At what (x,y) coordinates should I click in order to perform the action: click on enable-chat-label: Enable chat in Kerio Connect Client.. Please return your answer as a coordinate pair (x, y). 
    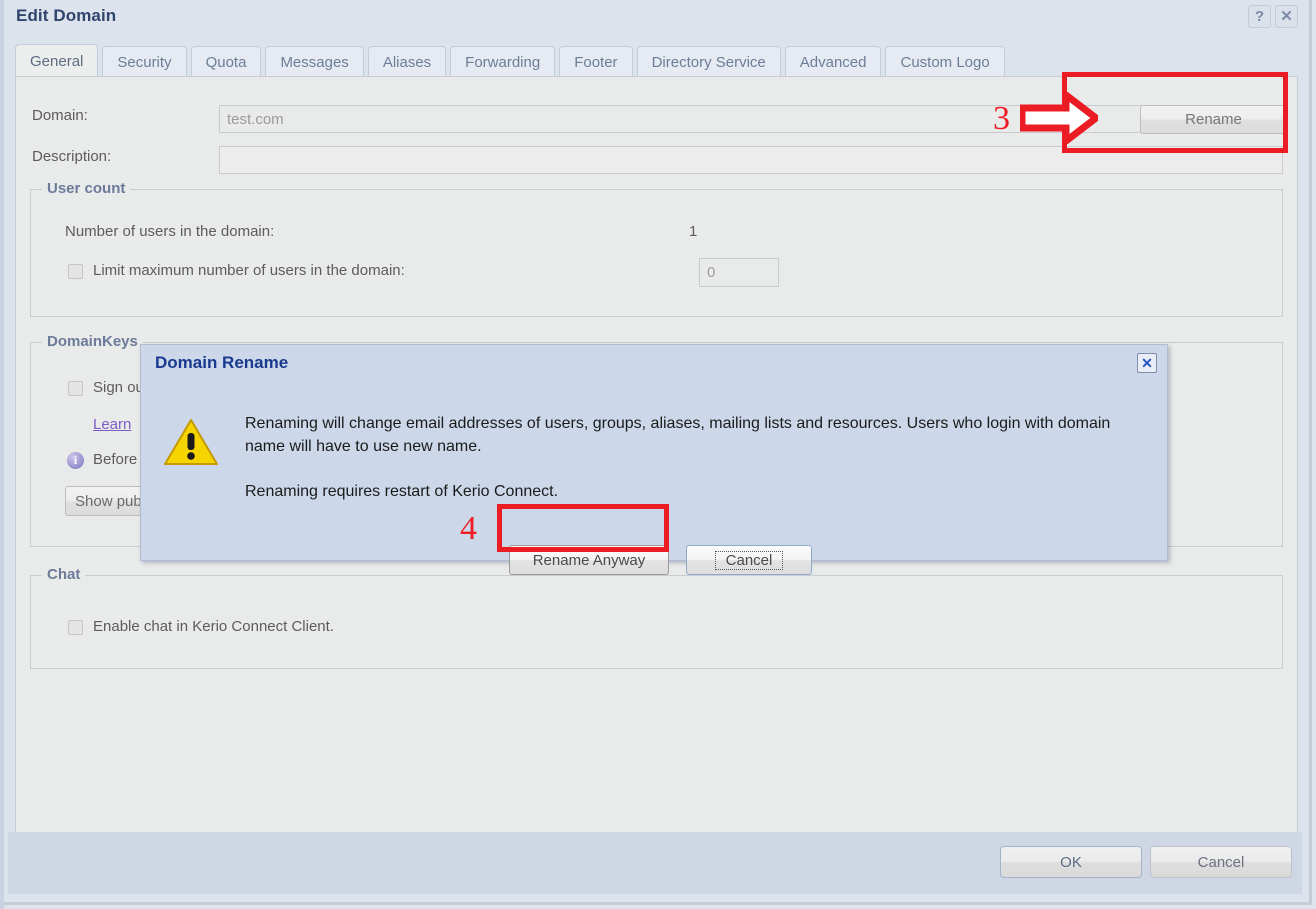
    Looking at the image, I should click on (213, 626).